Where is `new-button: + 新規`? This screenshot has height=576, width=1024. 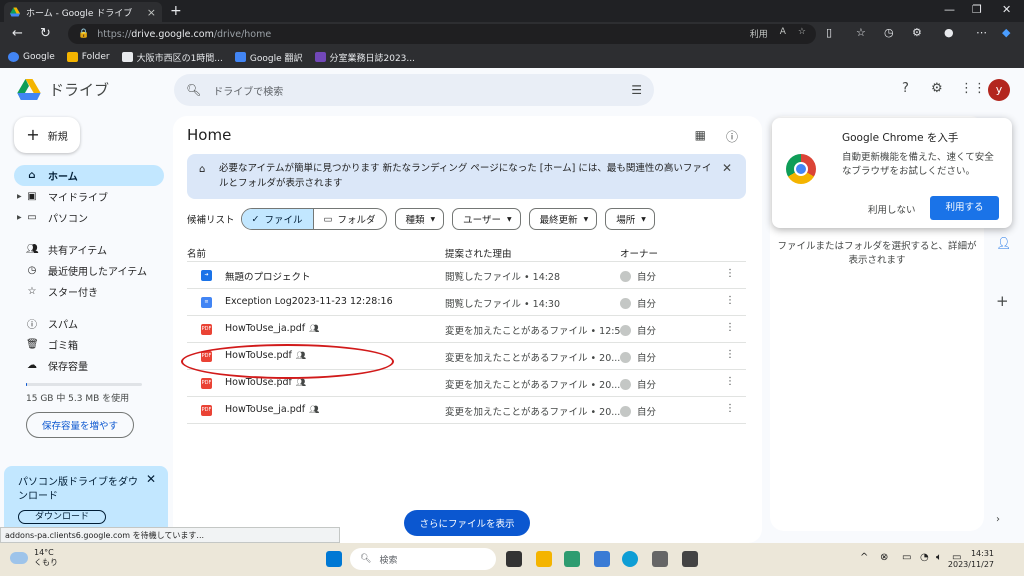
new-button: + 新規 is located at coordinates (47, 135).